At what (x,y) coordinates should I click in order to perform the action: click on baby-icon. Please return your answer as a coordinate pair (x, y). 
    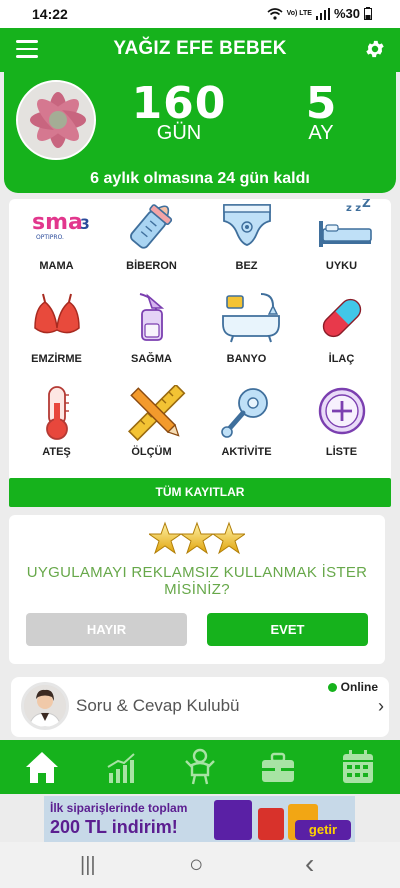
    Looking at the image, I should click on (200, 767).